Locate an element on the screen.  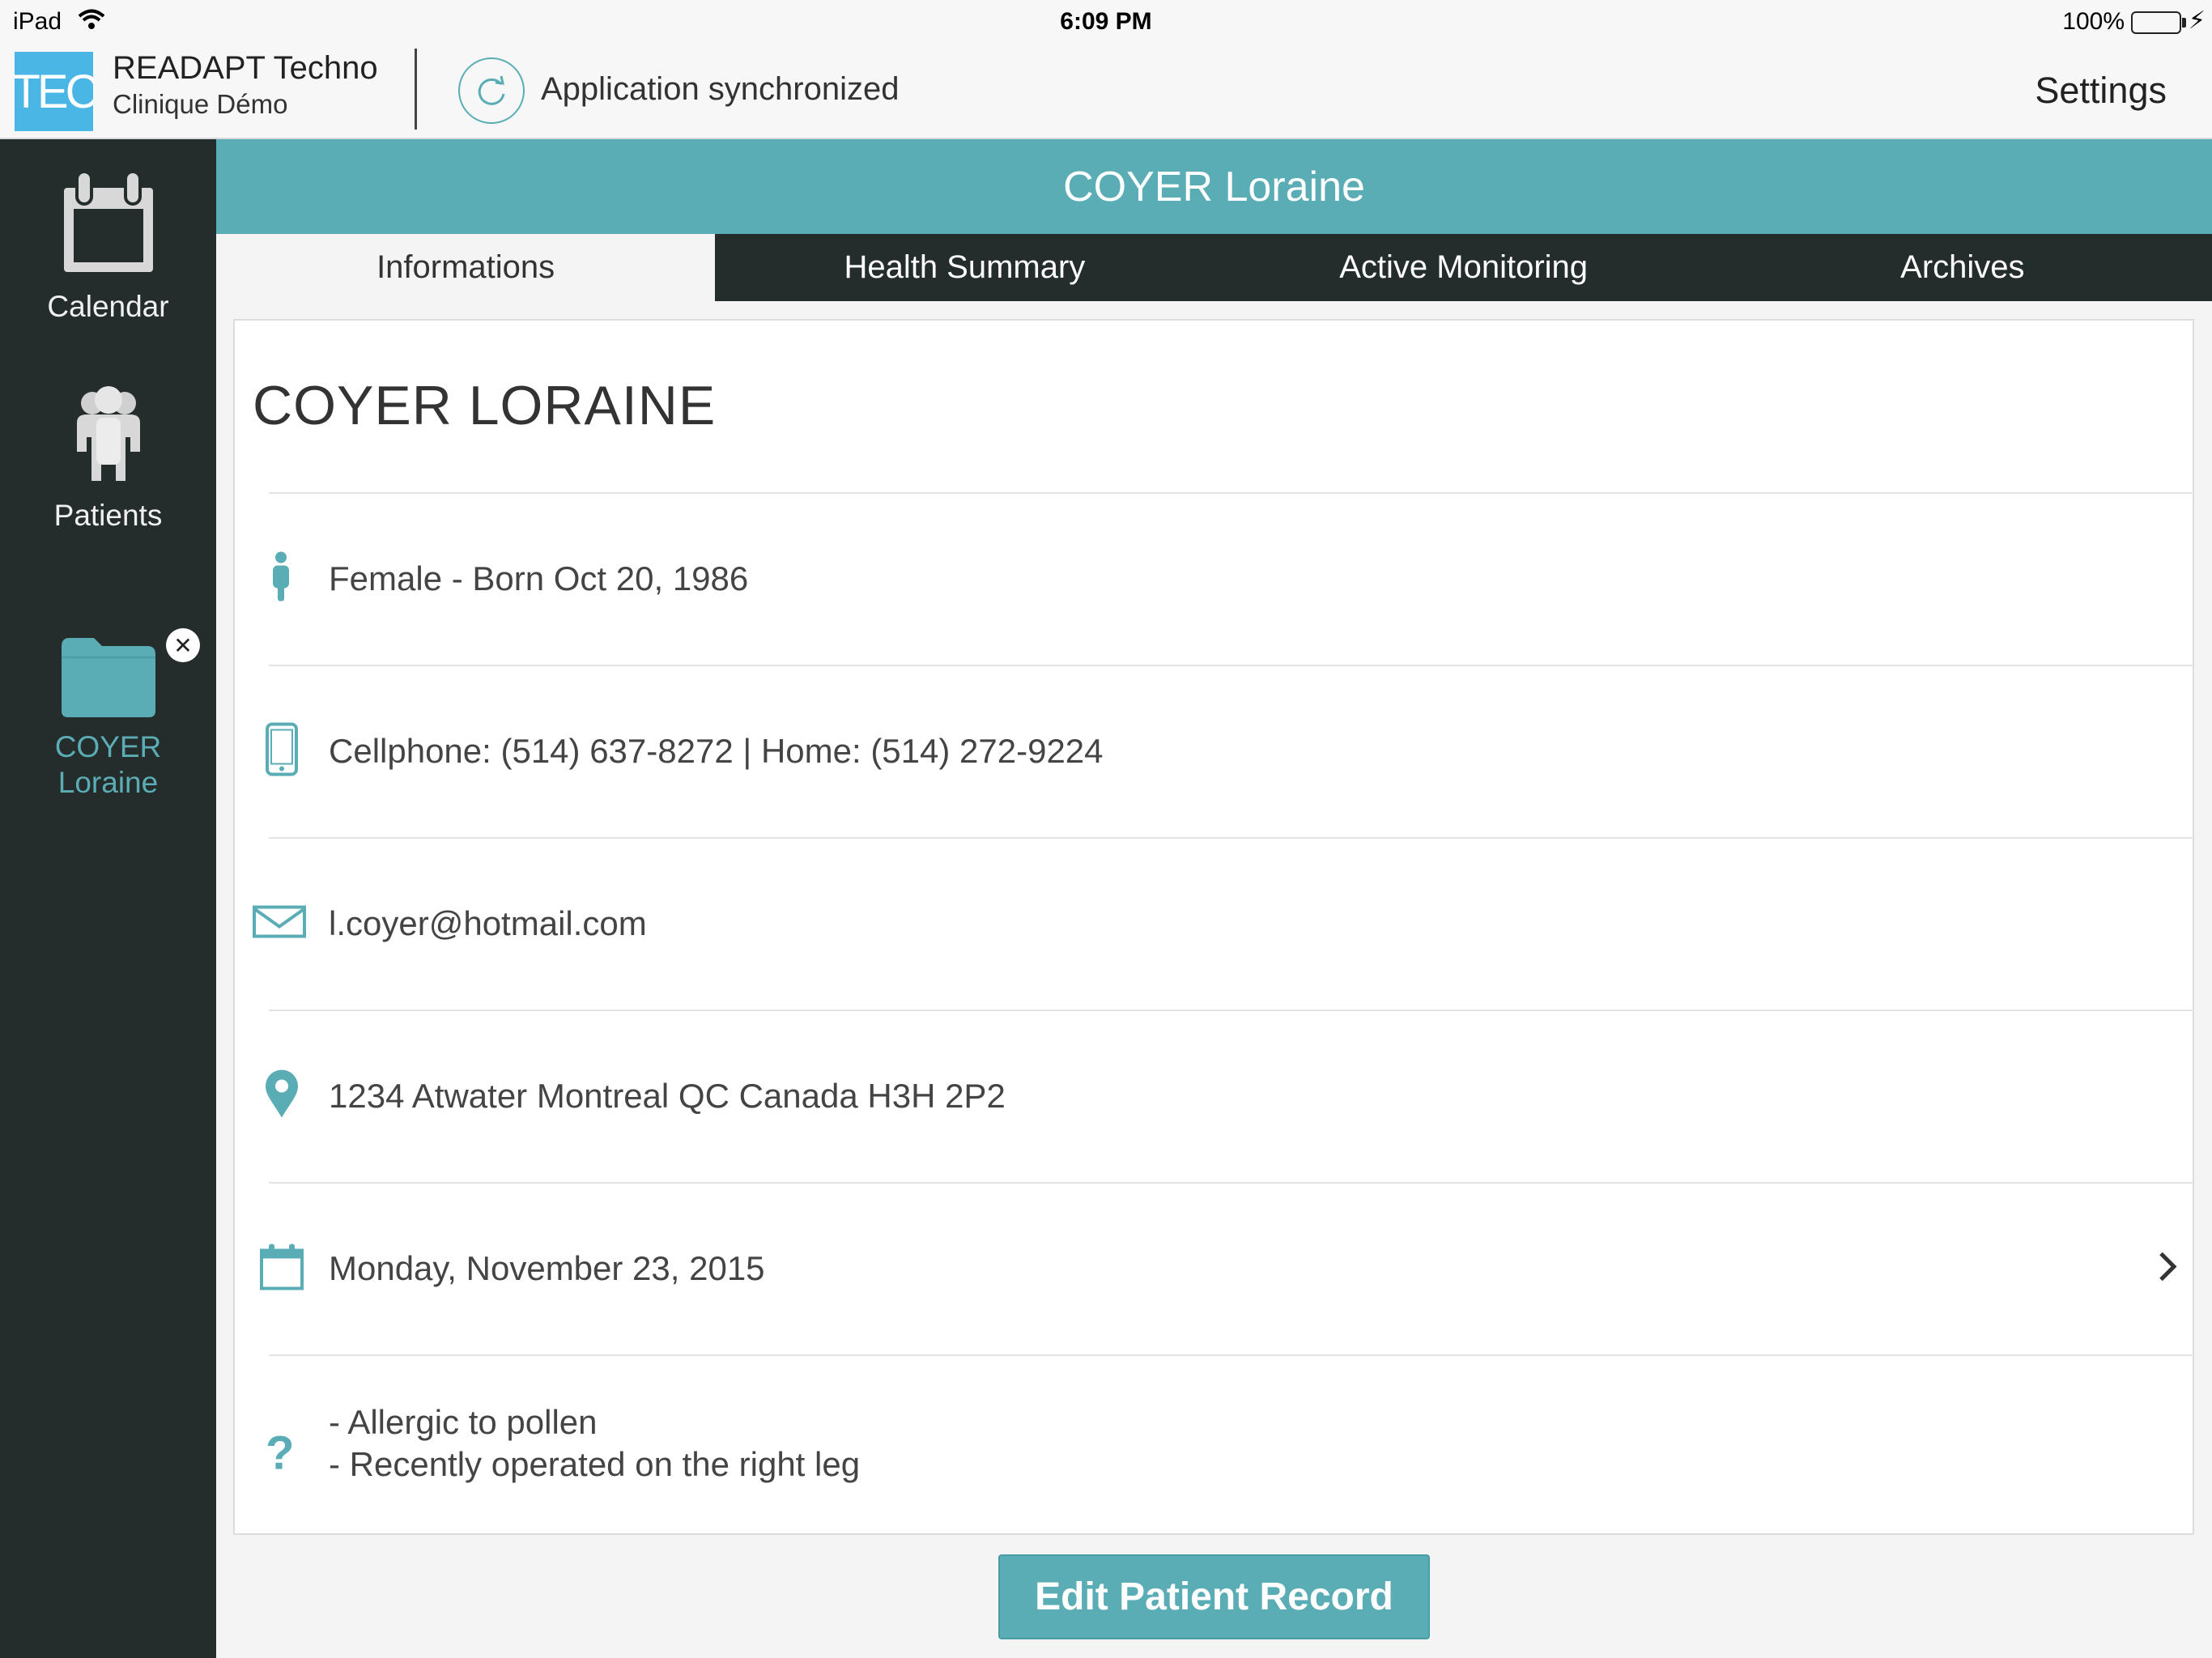
org-name: READAPT Techno is located at coordinates (246, 68).